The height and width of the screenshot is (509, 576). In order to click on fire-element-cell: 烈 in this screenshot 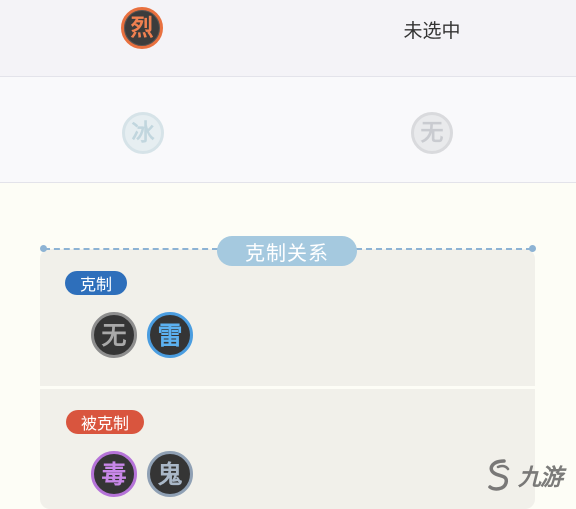, I will do `click(142, 28)`.